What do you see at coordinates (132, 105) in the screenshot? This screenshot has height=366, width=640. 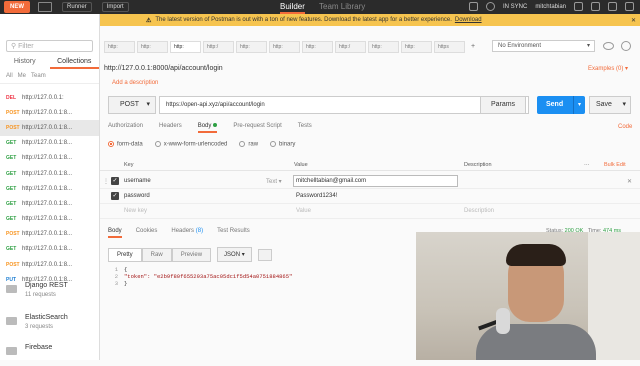 I see `method-select: POST` at bounding box center [132, 105].